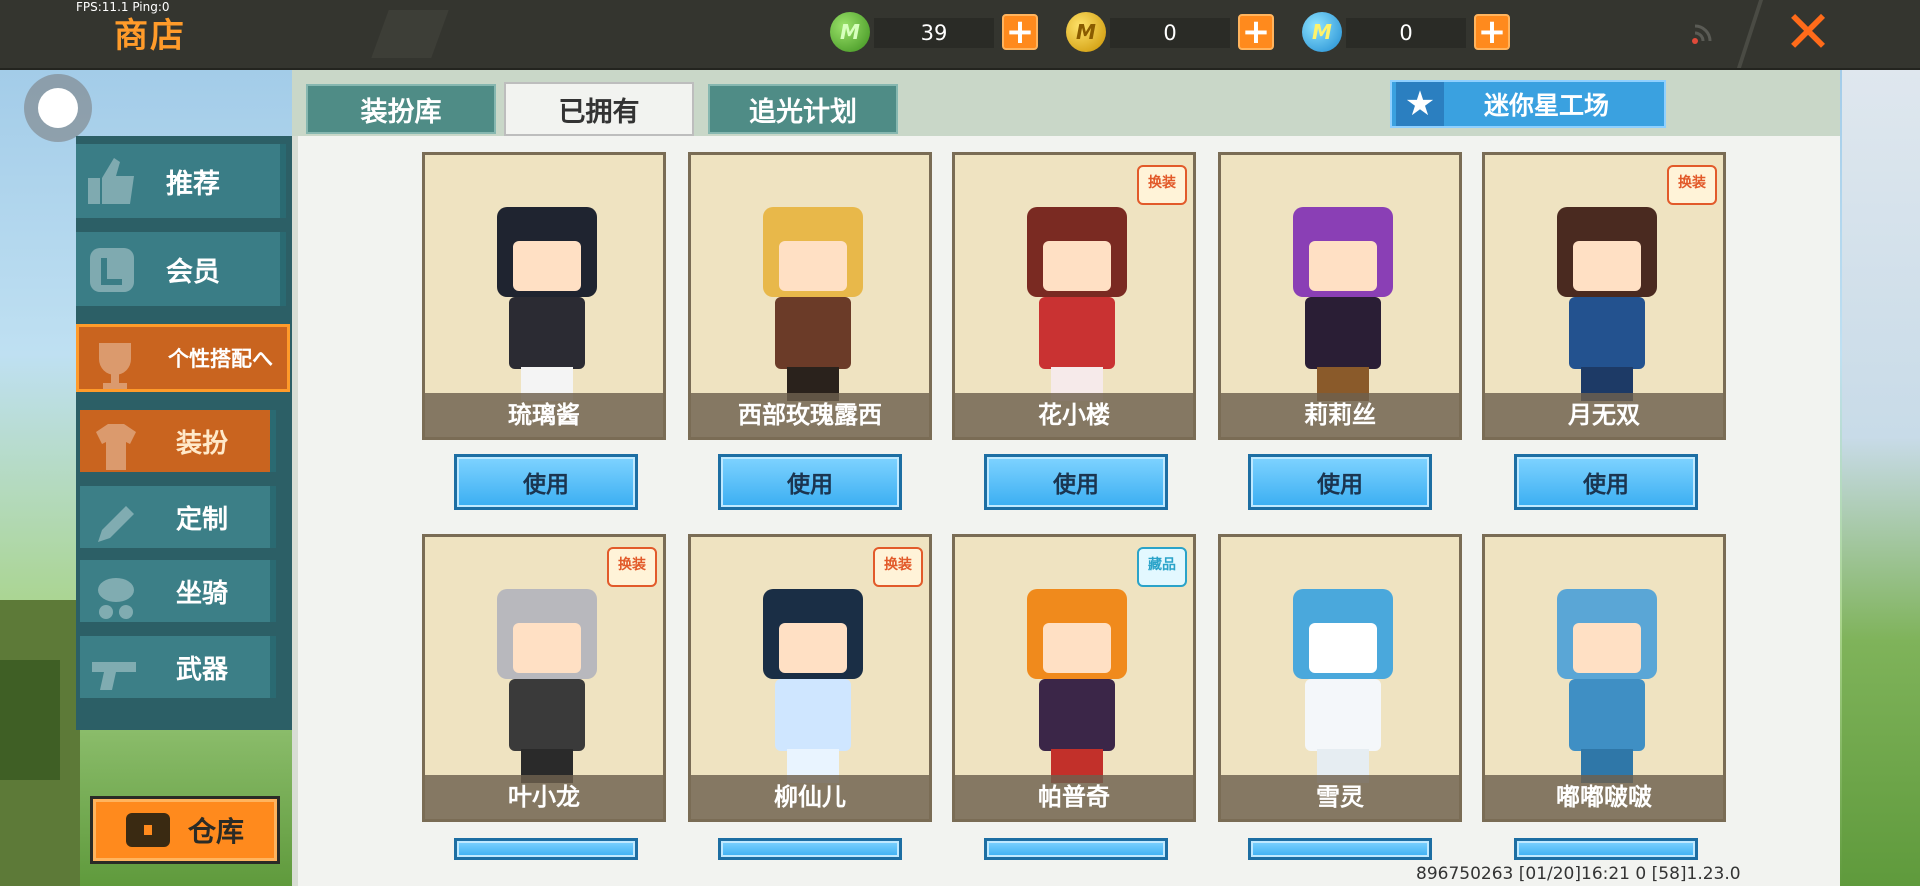  Describe the element at coordinates (193, 272) in the screenshot. I see `sidebar-item-label: 会员` at that location.